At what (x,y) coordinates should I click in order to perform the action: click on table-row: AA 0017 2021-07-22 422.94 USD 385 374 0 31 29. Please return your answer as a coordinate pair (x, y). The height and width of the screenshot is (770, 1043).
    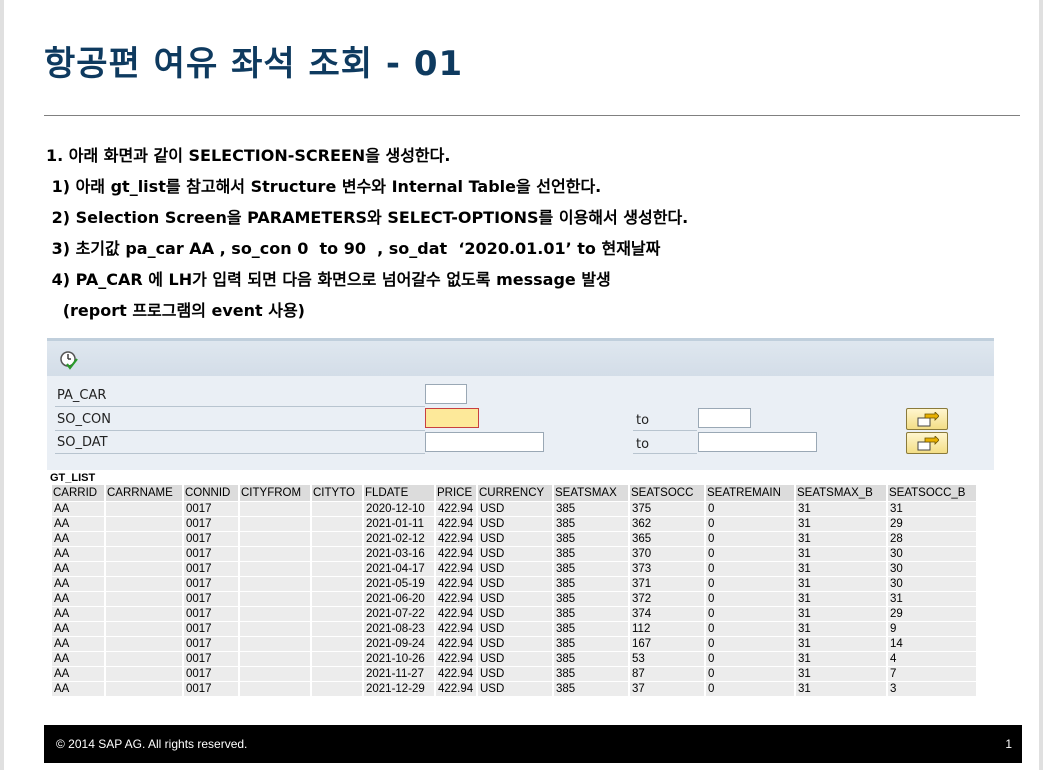
    Looking at the image, I should click on (514, 614).